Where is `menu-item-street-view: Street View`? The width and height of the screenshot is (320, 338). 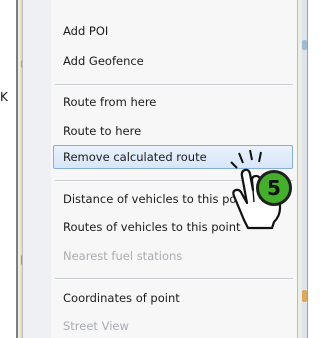 menu-item-street-view: Street View is located at coordinates (96, 326).